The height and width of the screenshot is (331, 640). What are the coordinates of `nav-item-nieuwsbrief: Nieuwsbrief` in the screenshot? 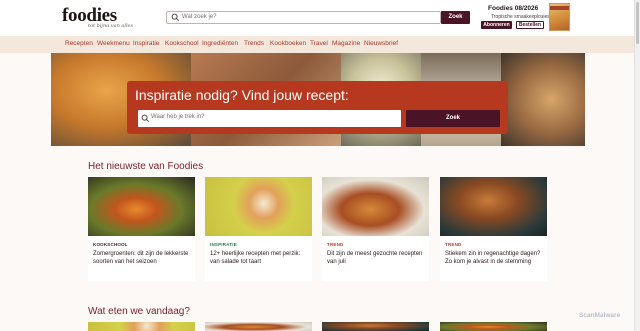 It's located at (381, 43).